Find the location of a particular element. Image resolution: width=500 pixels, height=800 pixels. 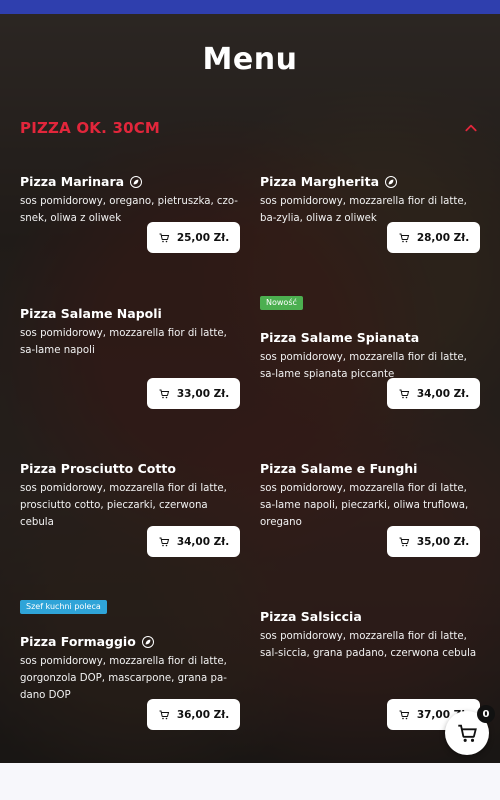

menu-item-name: Pizza Salsiccia is located at coordinates (311, 616).